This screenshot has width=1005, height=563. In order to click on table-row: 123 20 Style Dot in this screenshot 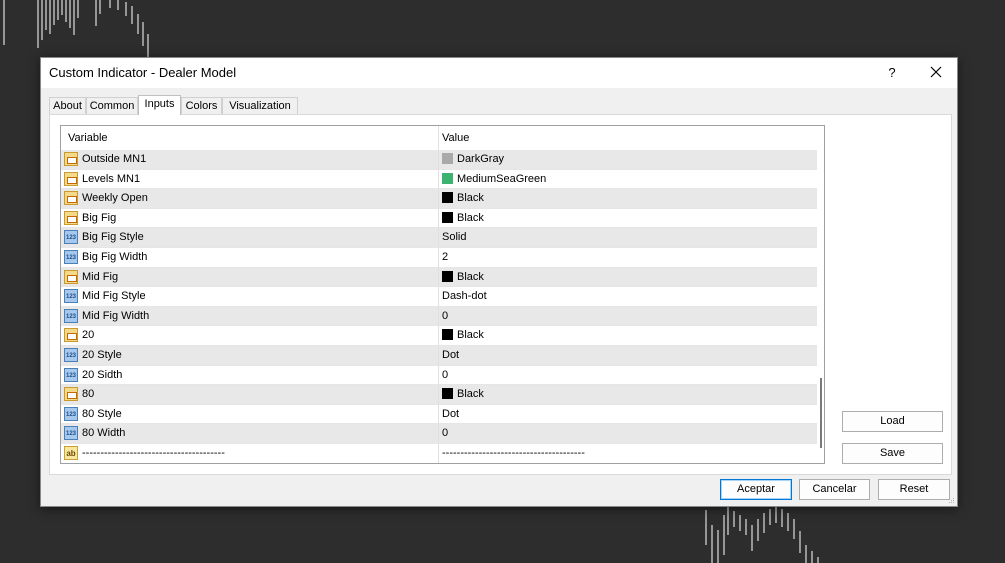, I will do `click(439, 355)`.